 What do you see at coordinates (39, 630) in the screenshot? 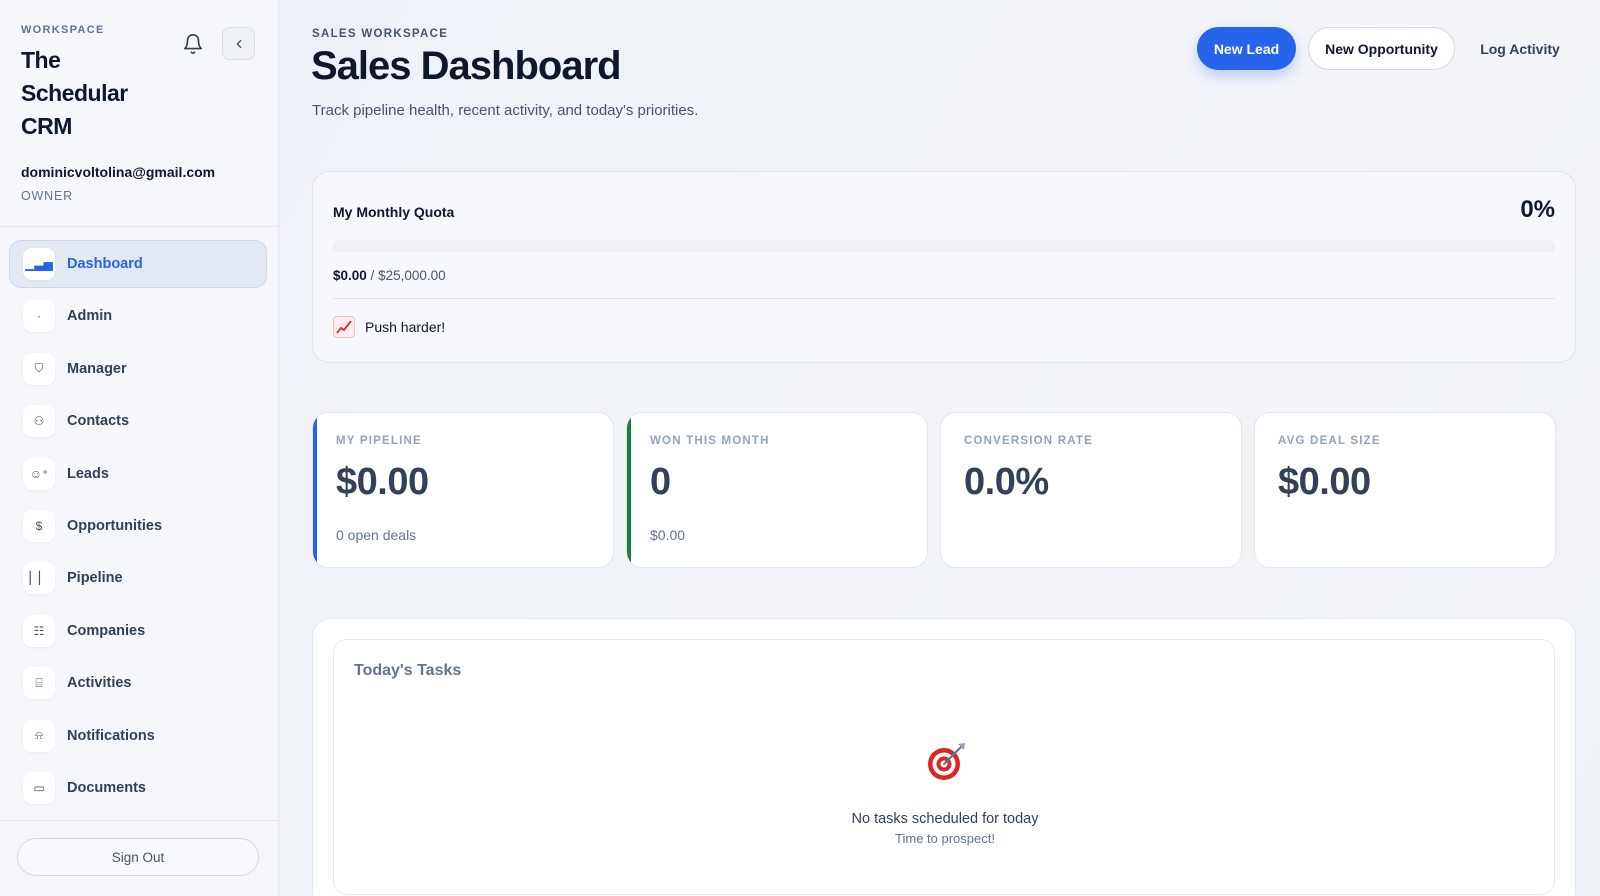
I see `building-icon: ☷` at bounding box center [39, 630].